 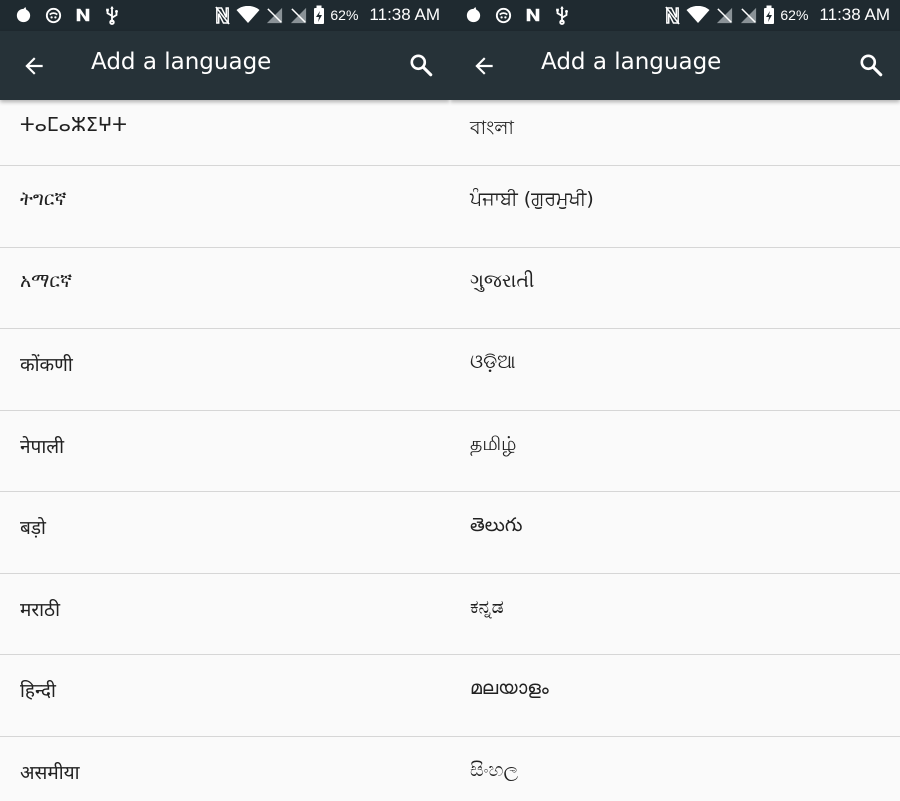 I want to click on language-item: ਪੰਜਾਬੀ (ਗੁਰਮੁਖੀ), so click(x=675, y=207).